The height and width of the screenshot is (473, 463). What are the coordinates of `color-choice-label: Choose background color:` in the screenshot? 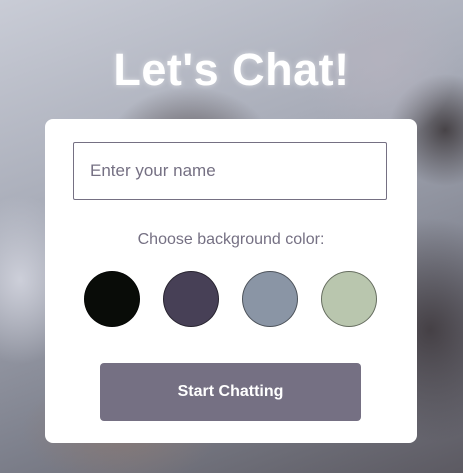 It's located at (231, 239).